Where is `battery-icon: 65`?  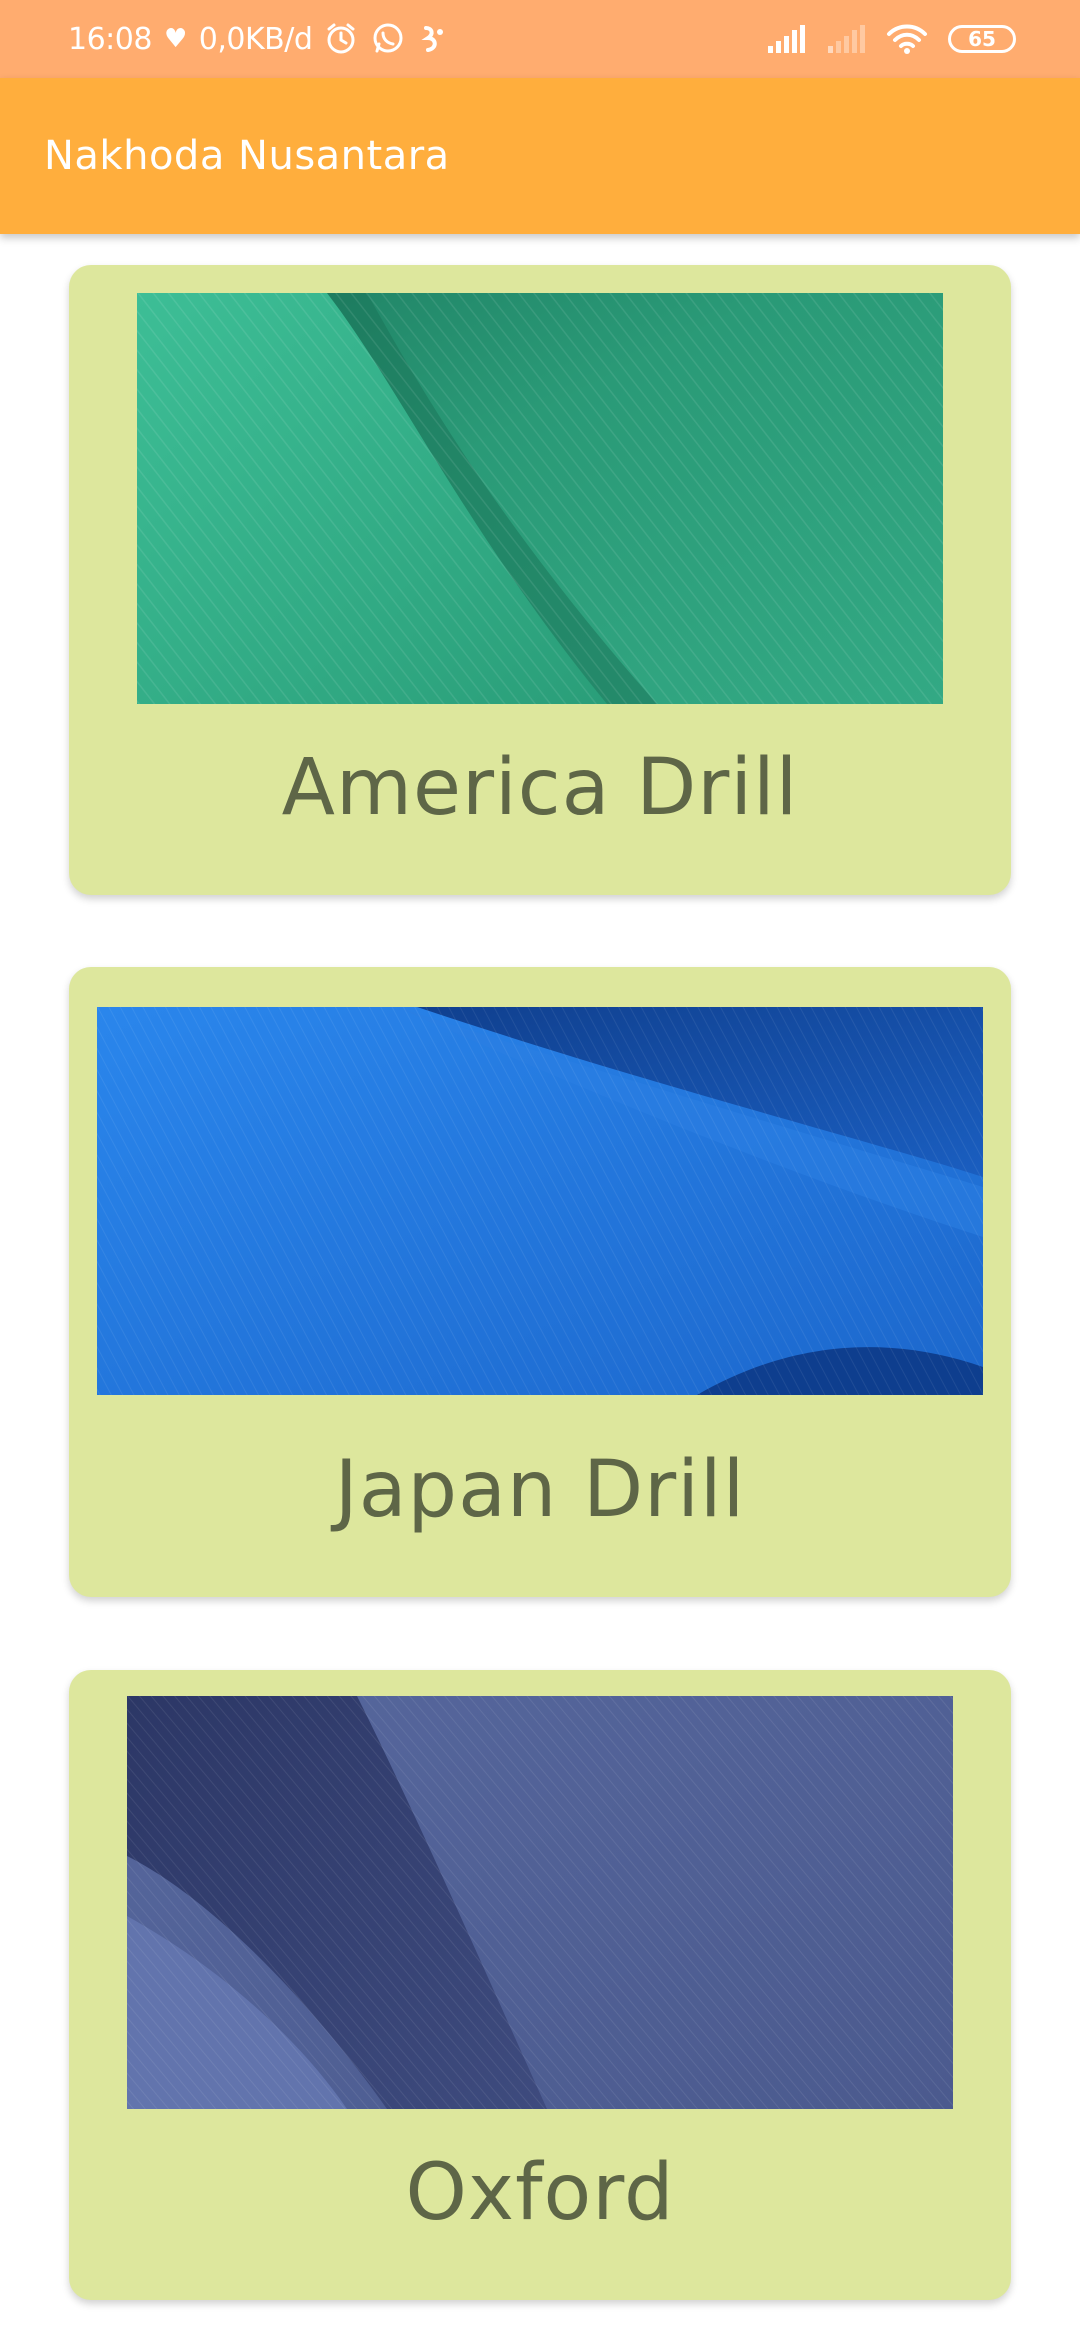
battery-icon: 65 is located at coordinates (982, 39).